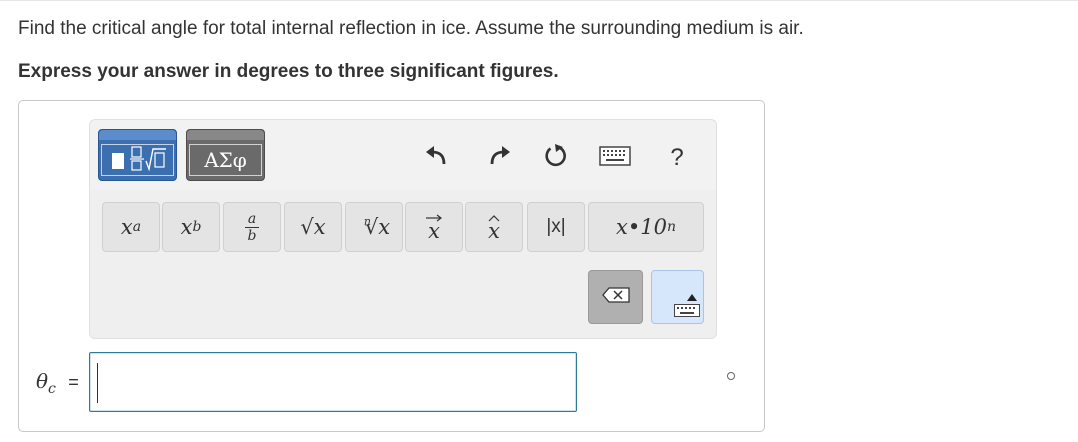 This screenshot has width=1078, height=442. Describe the element at coordinates (57, 383) in the screenshot. I see `answer-label: θc =` at that location.